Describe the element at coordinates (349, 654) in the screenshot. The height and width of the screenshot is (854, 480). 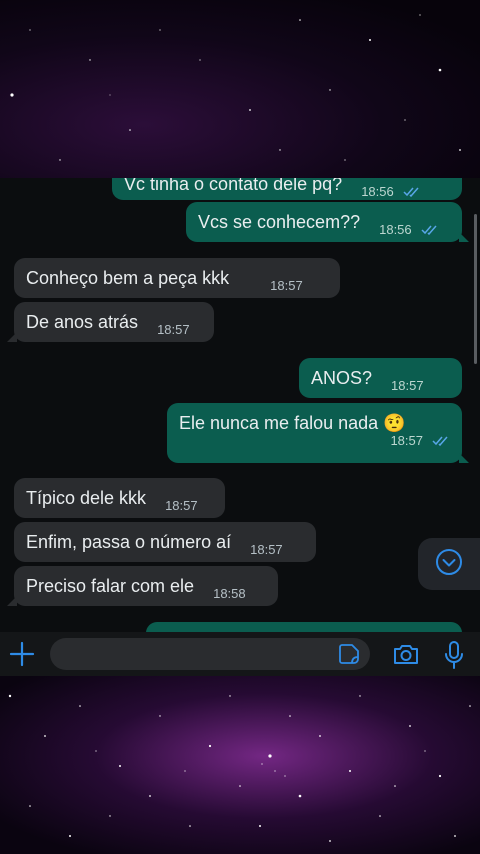
I see `sticker-icon` at that location.